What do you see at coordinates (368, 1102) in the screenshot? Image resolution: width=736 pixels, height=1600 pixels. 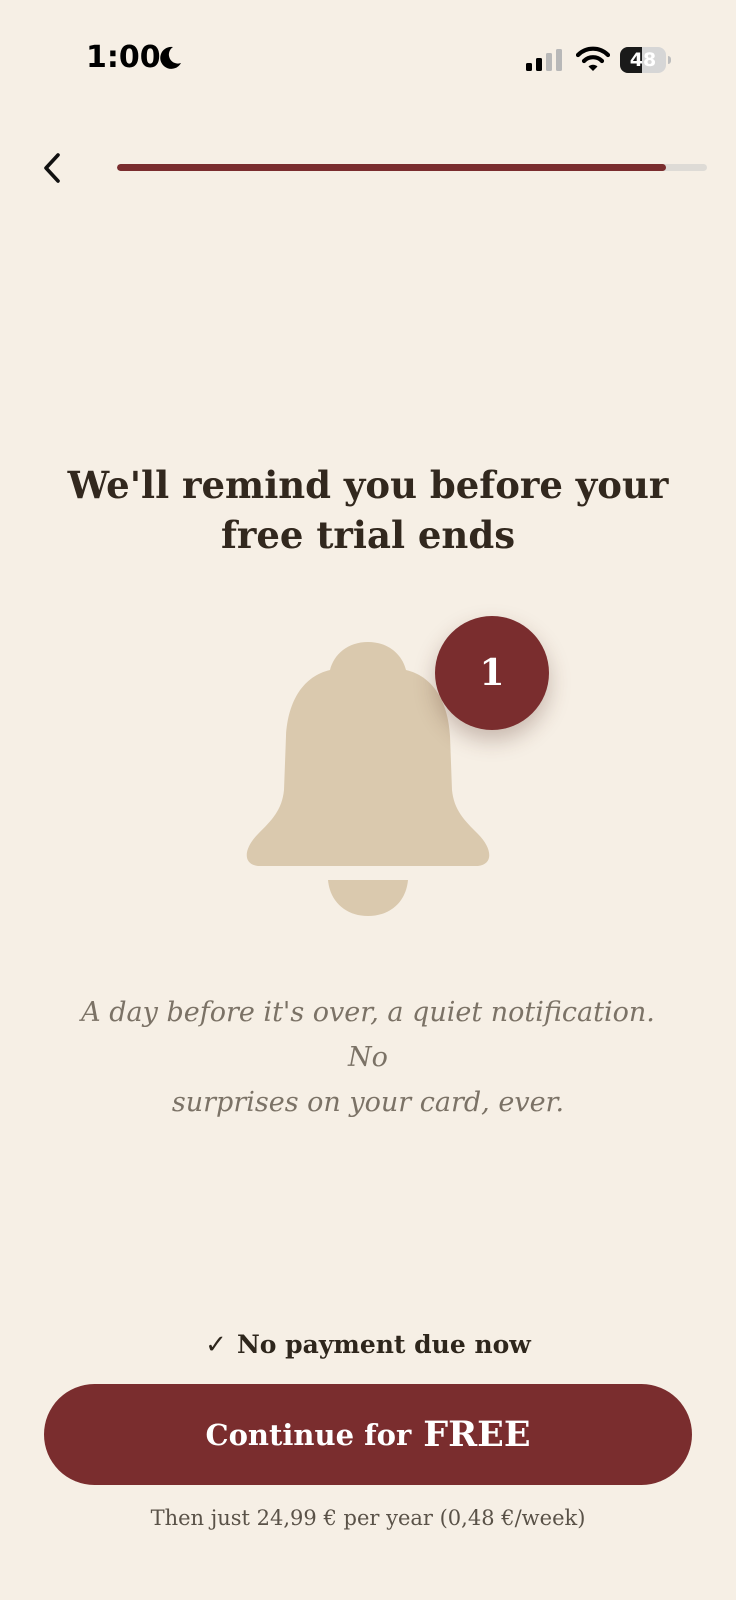 I see `description-line-2: surprises on your card, ever.` at bounding box center [368, 1102].